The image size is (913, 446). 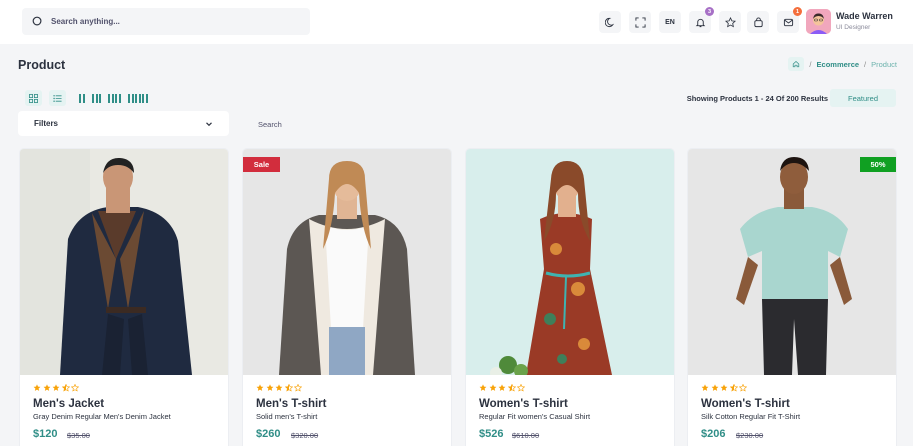 What do you see at coordinates (102, 416) in the screenshot?
I see `product-description: Gray Denim Regular Men's Denim Jacket` at bounding box center [102, 416].